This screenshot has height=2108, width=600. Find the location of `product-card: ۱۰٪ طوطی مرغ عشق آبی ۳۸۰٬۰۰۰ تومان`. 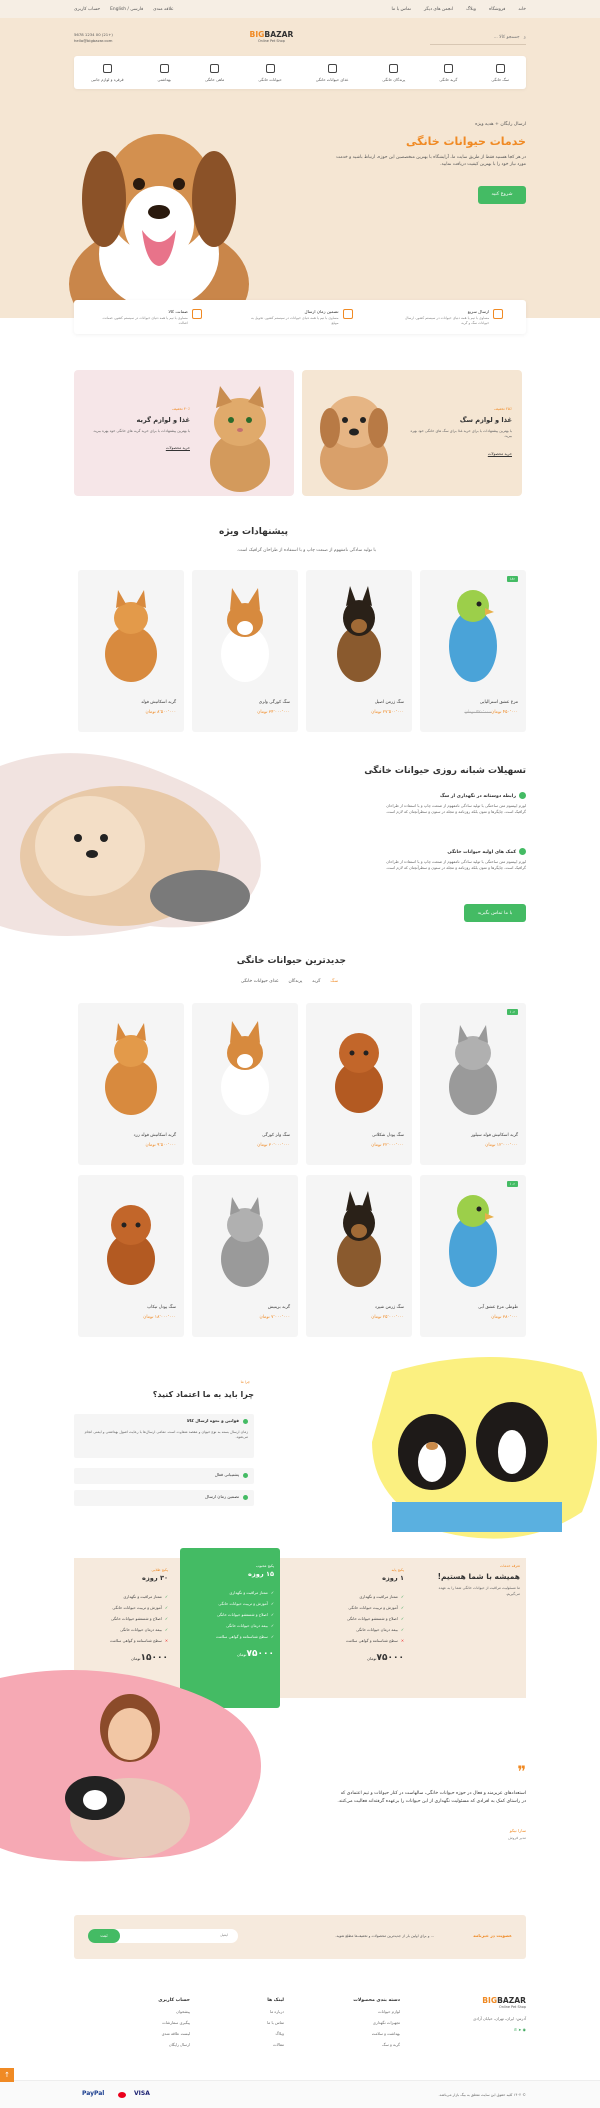

product-card: ۱۰٪ طوطی مرغ عشق آبی ۳۸۰٬۰۰۰ تومان is located at coordinates (473, 1256).